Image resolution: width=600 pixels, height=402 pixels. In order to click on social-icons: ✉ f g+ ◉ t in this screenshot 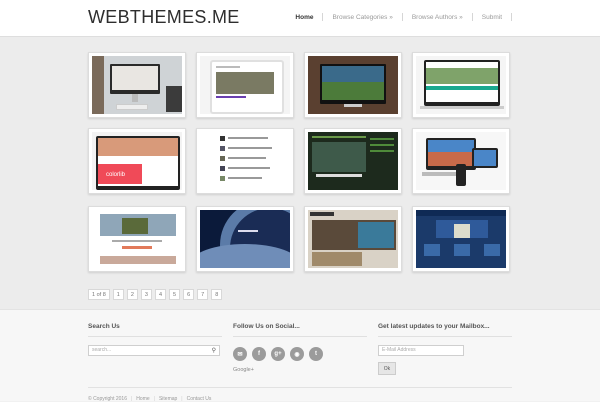, I will do `click(300, 354)`.